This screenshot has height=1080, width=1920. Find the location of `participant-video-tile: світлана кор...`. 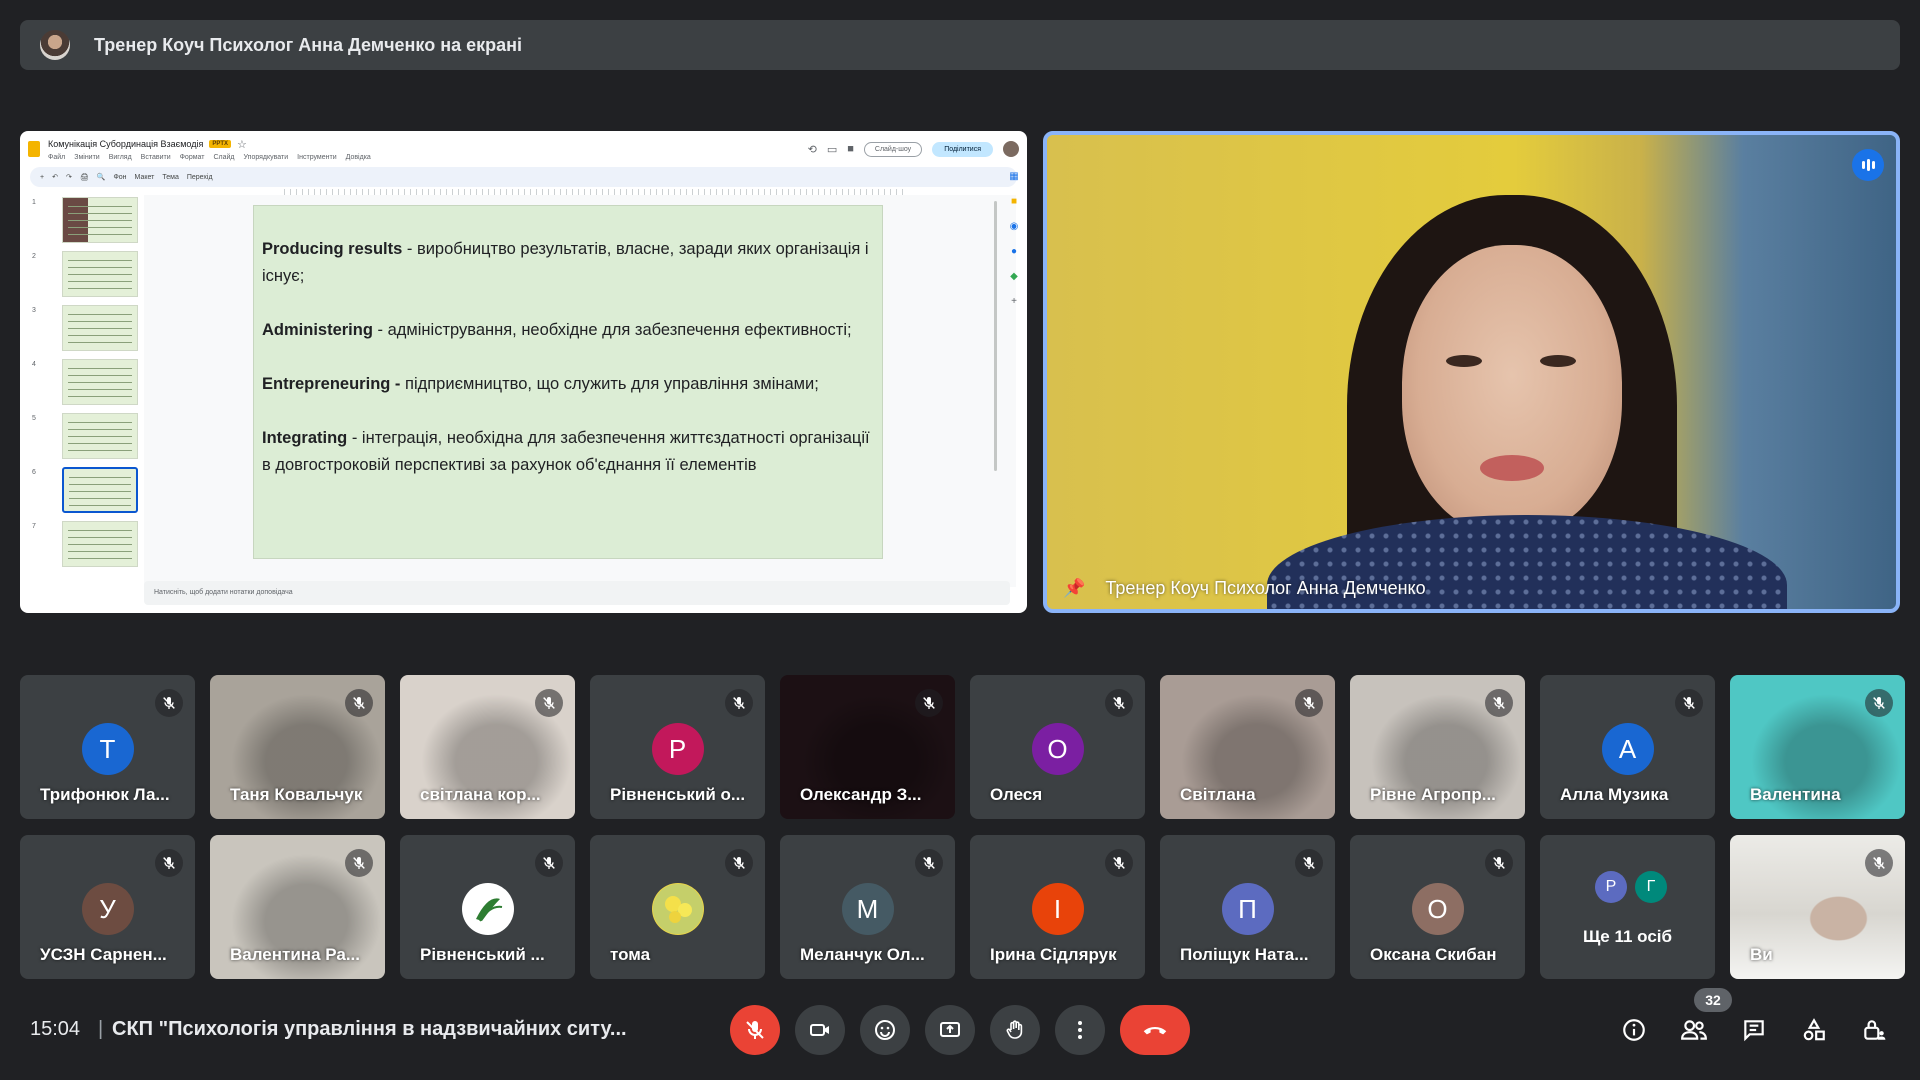

participant-video-tile: світлана кор... is located at coordinates (487, 747).